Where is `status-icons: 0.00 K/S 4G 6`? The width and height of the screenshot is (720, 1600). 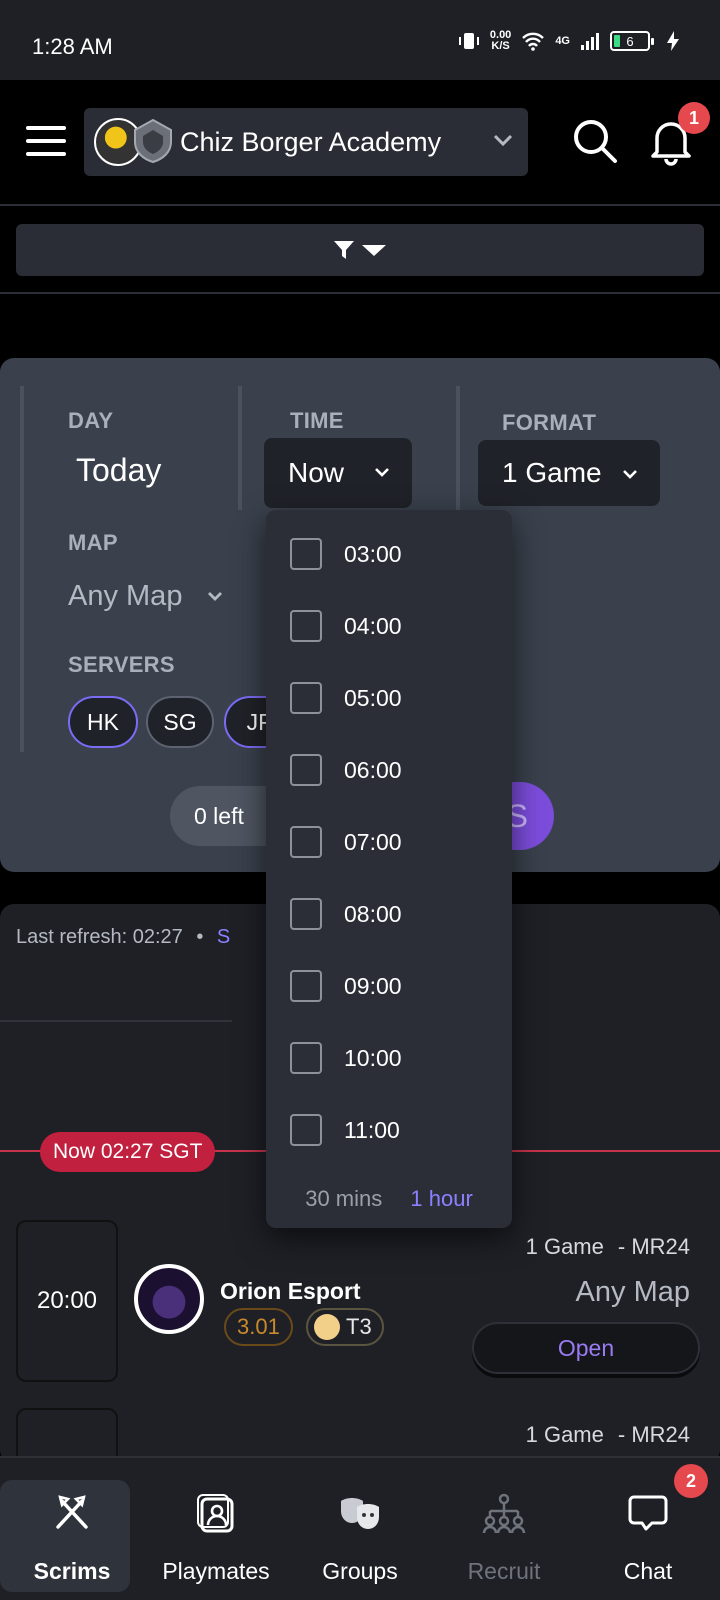 status-icons: 0.00 K/S 4G 6 is located at coordinates (569, 41).